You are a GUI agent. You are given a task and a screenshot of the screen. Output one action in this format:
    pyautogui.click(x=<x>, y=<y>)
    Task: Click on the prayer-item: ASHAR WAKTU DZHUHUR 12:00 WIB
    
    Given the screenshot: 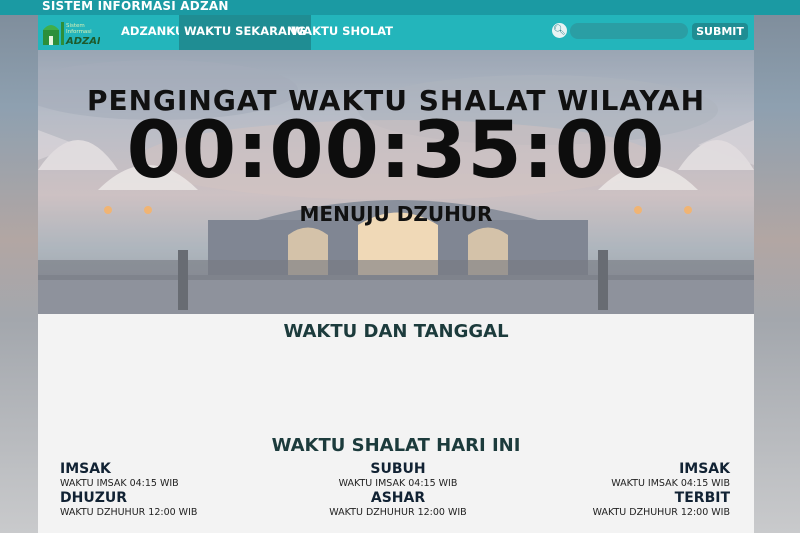 What is the action you would take?
    pyautogui.click(x=398, y=504)
    